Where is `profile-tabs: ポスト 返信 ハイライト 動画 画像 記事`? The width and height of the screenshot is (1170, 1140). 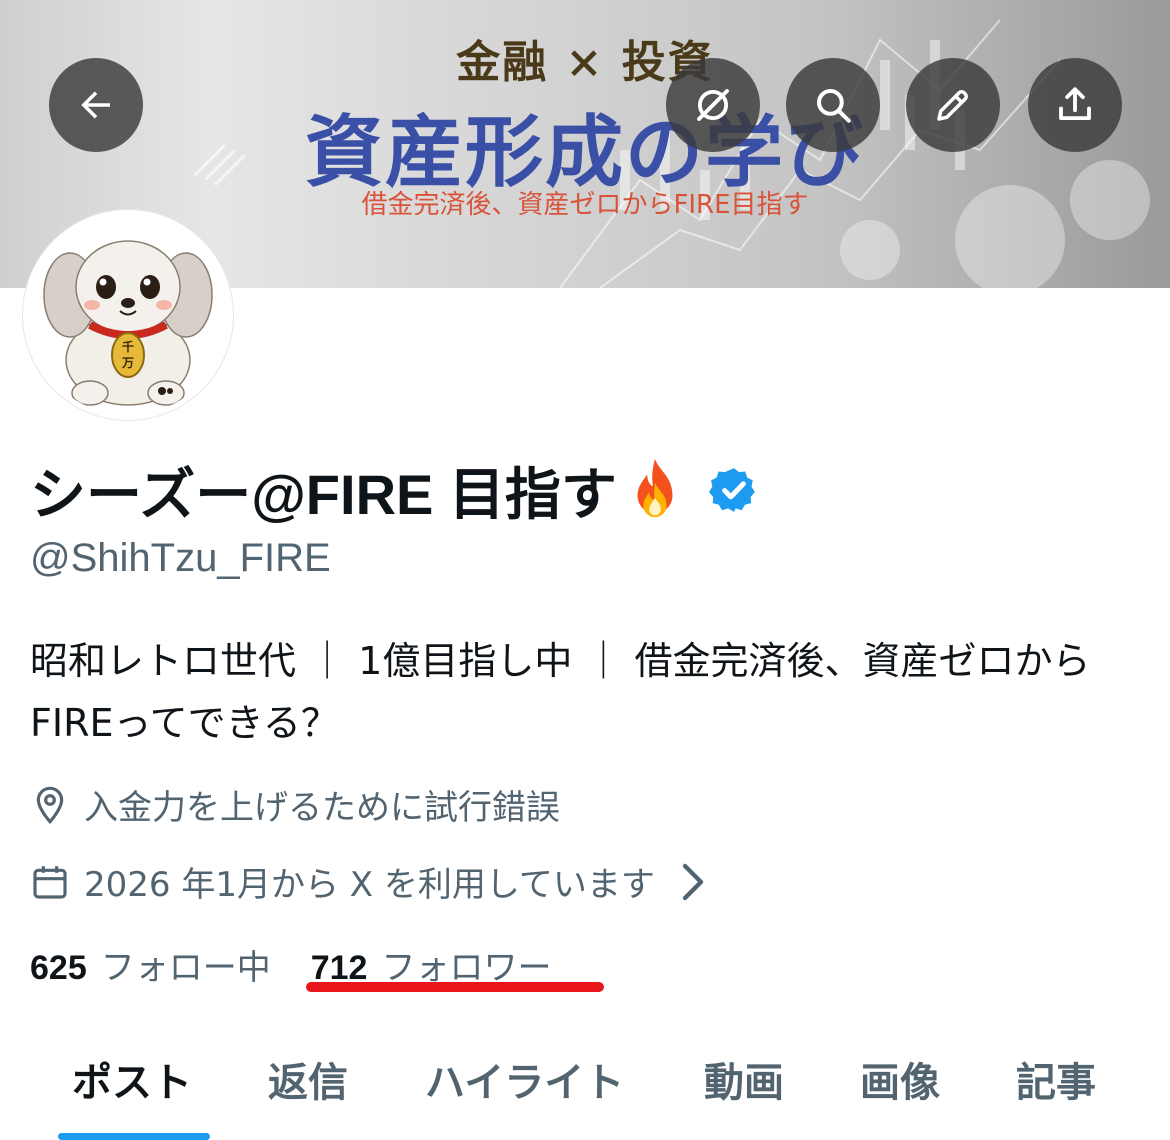
profile-tabs: ポスト 返信 ハイライト 動画 画像 記事 is located at coordinates (585, 1090).